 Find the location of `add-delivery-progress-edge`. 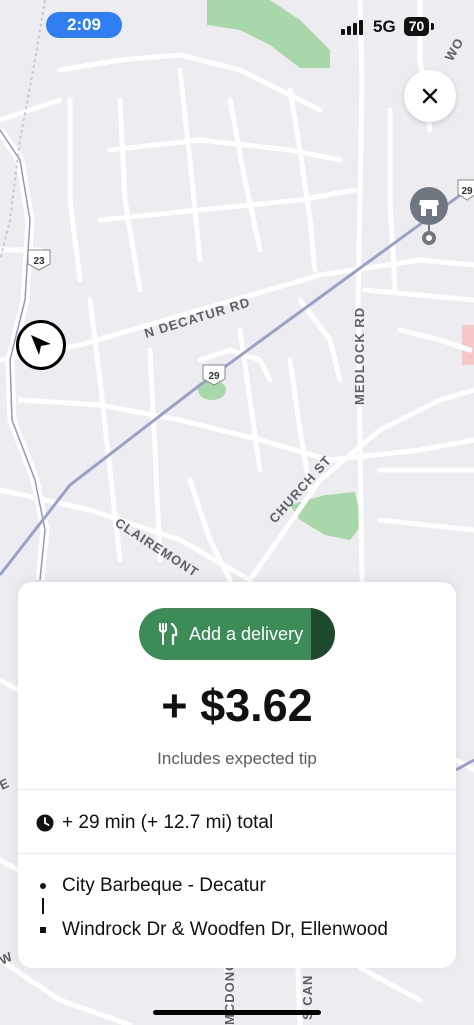

add-delivery-progress-edge is located at coordinates (323, 634).